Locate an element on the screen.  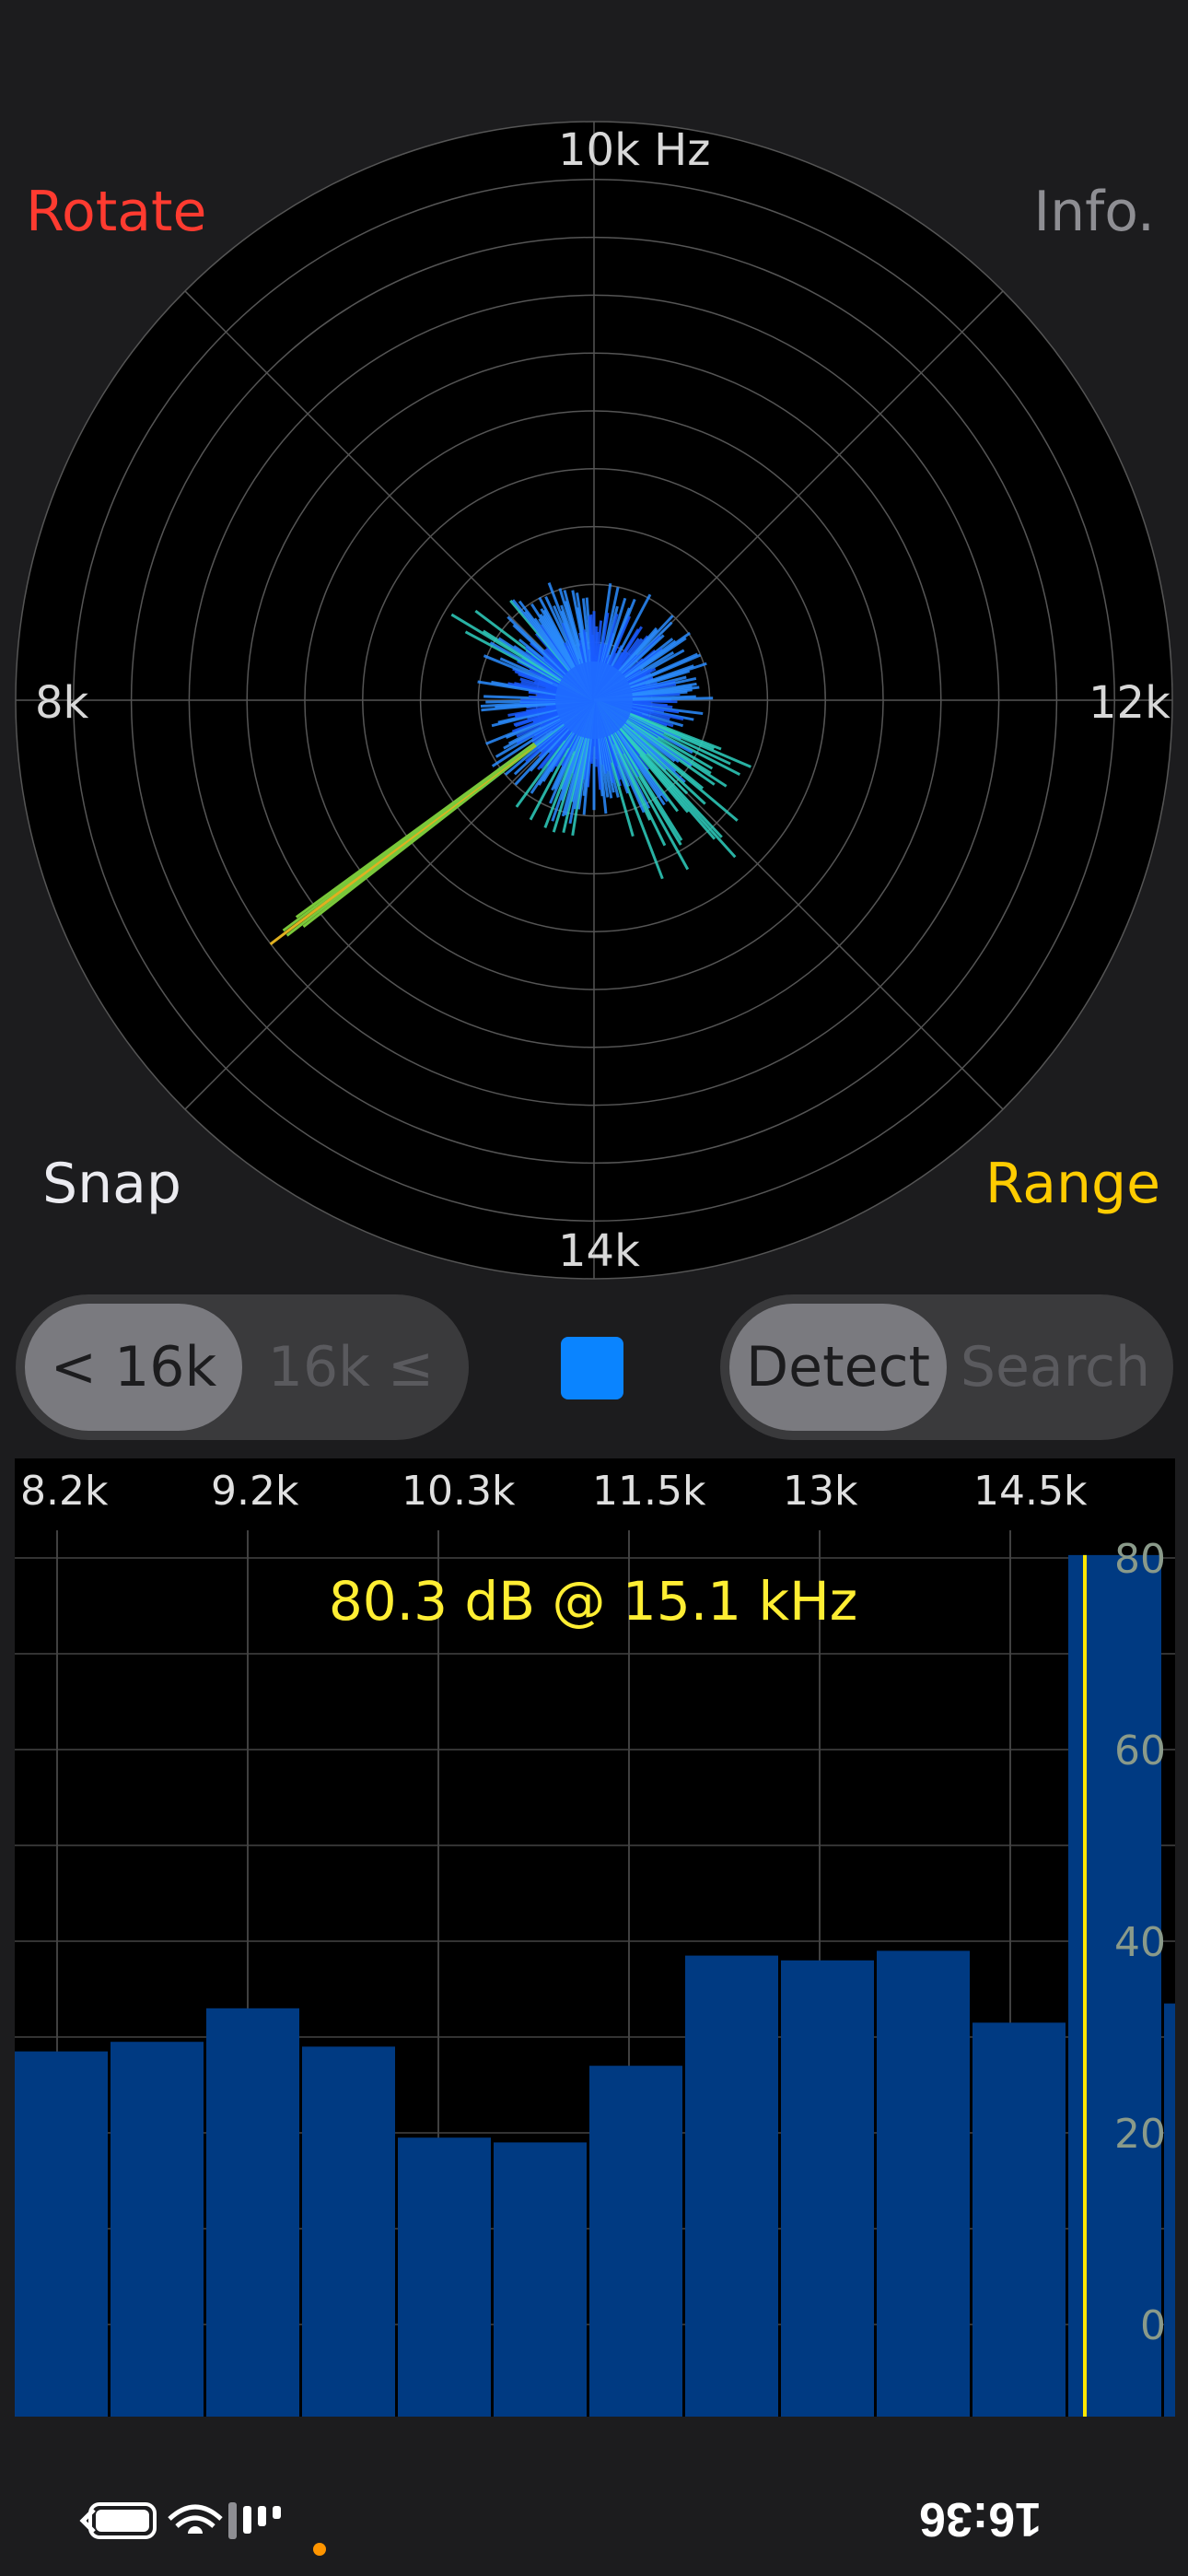
polar-label-bottom: 14k is located at coordinates (599, 1251).